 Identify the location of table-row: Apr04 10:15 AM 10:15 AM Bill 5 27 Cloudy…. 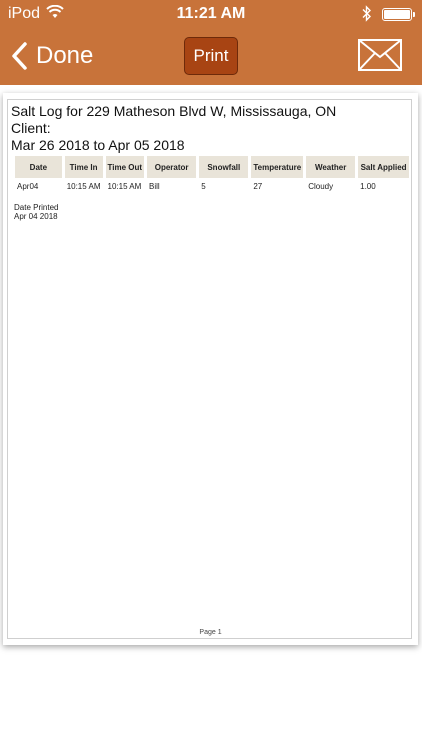
(212, 184).